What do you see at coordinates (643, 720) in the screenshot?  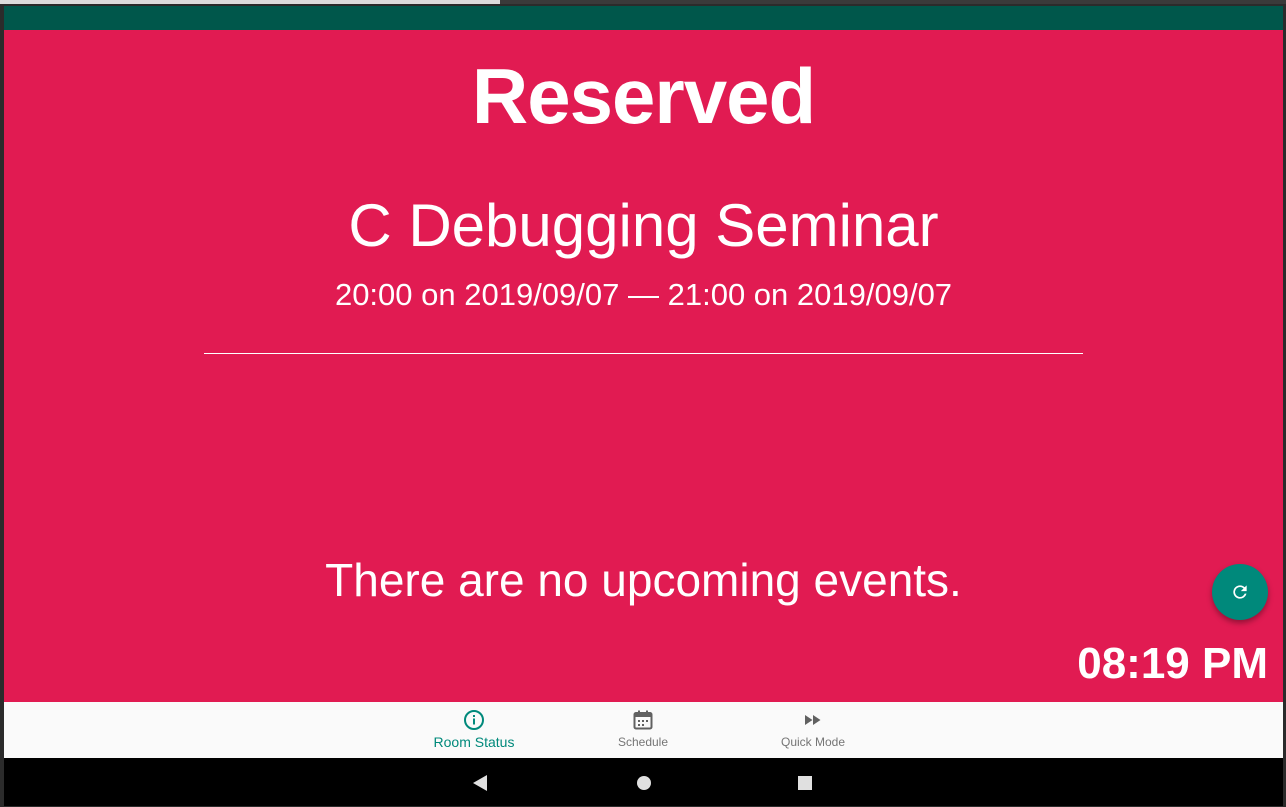 I see `calendar-icon` at bounding box center [643, 720].